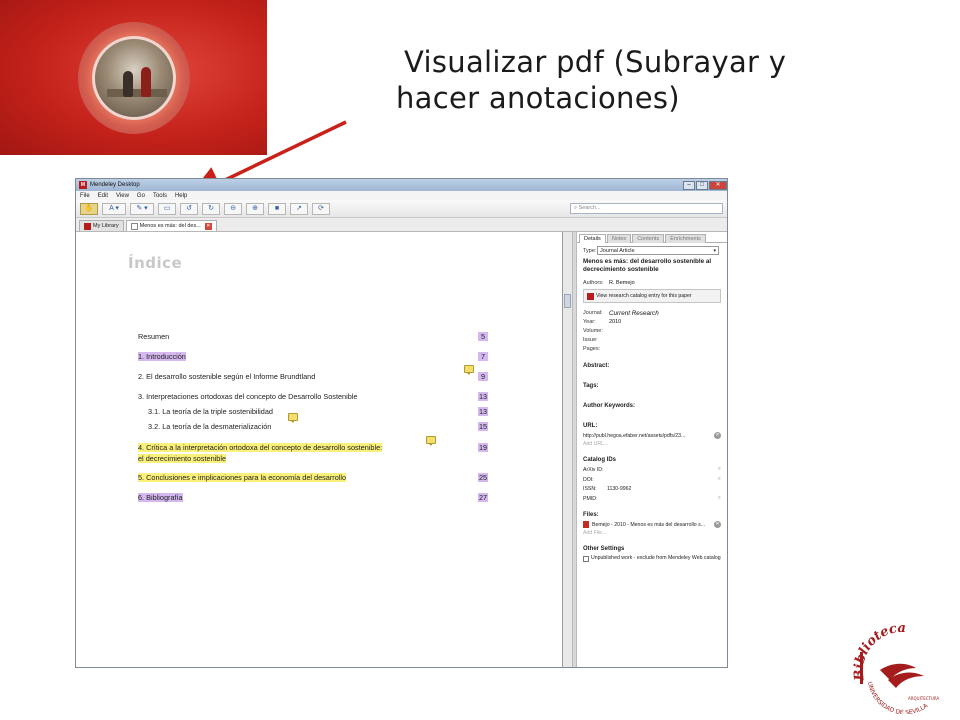 The height and width of the screenshot is (720, 960). What do you see at coordinates (211, 208) in the screenshot?
I see `rotate-right-button: ↻` at bounding box center [211, 208].